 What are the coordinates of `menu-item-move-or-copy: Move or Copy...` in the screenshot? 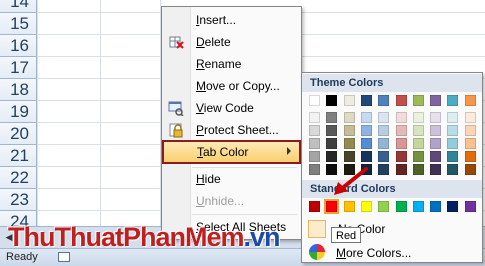 It's located at (231, 86).